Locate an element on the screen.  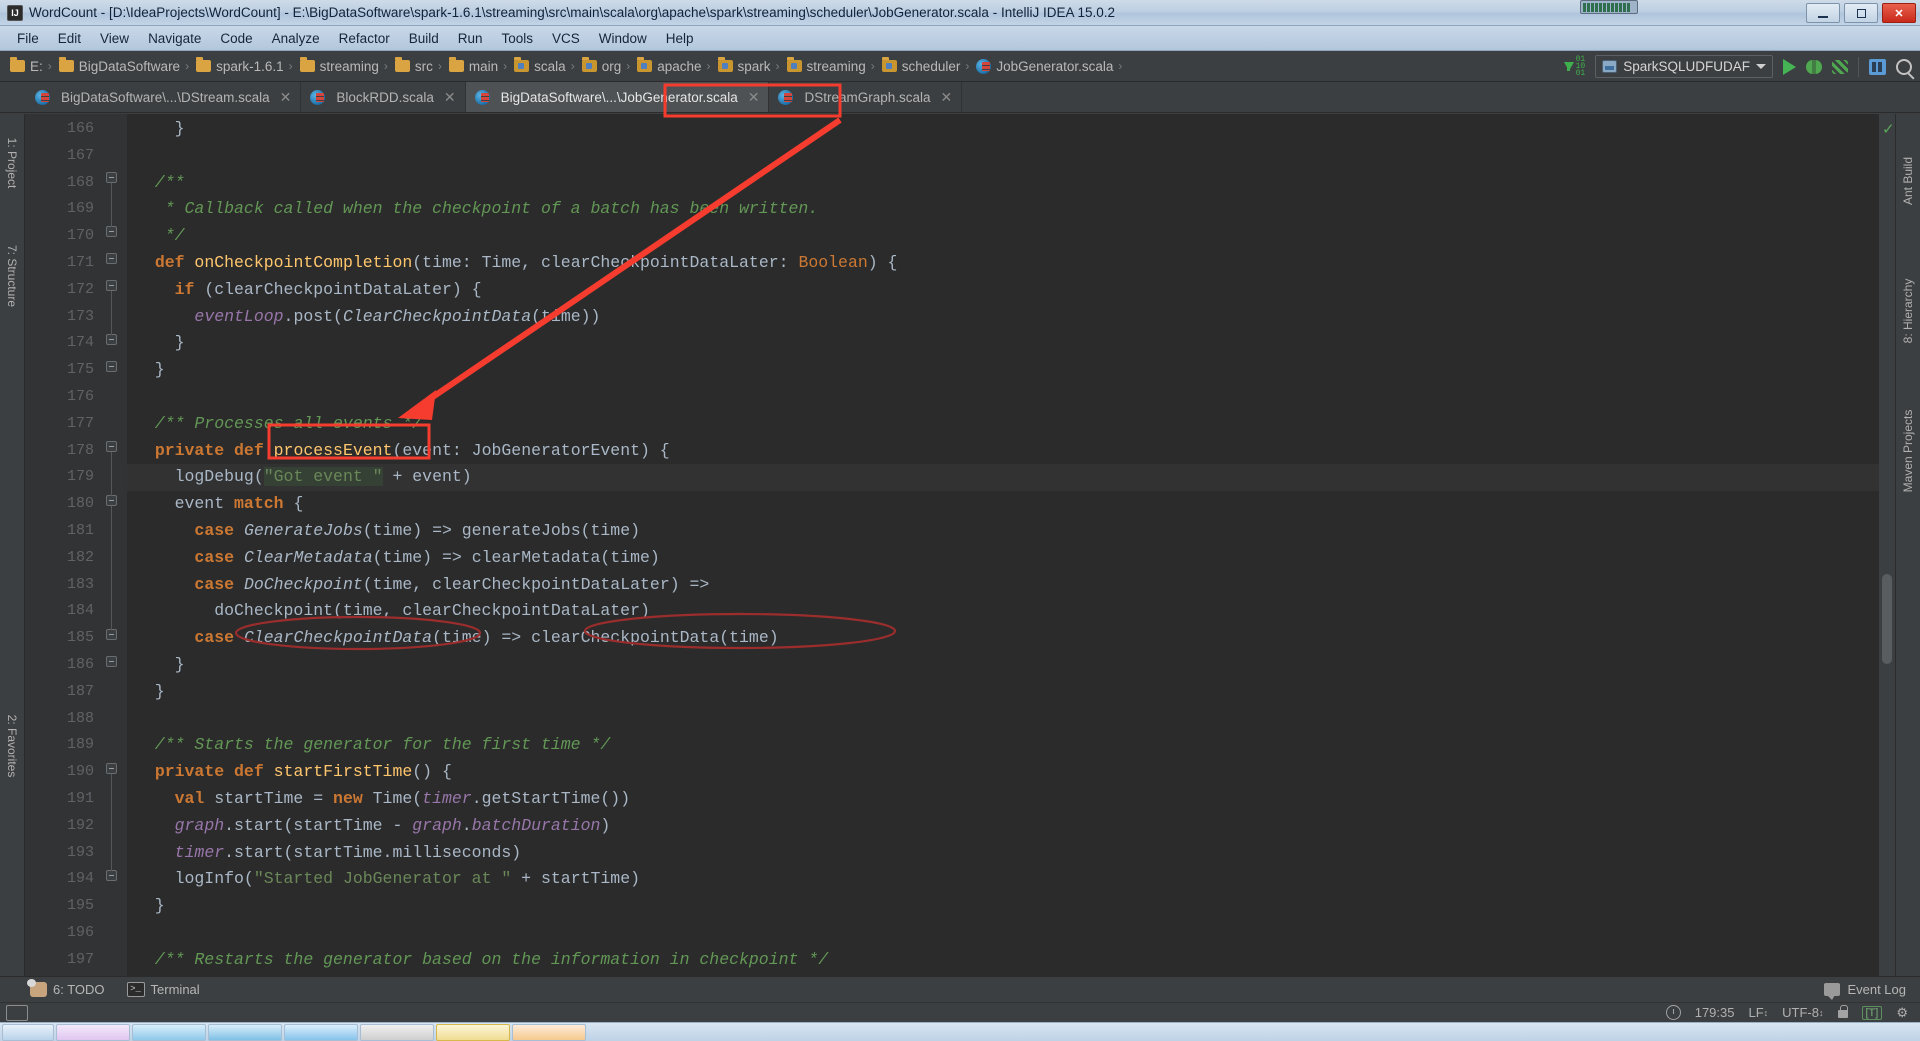
tool-window-terminal: >_ Terminal is located at coordinates (163, 989).